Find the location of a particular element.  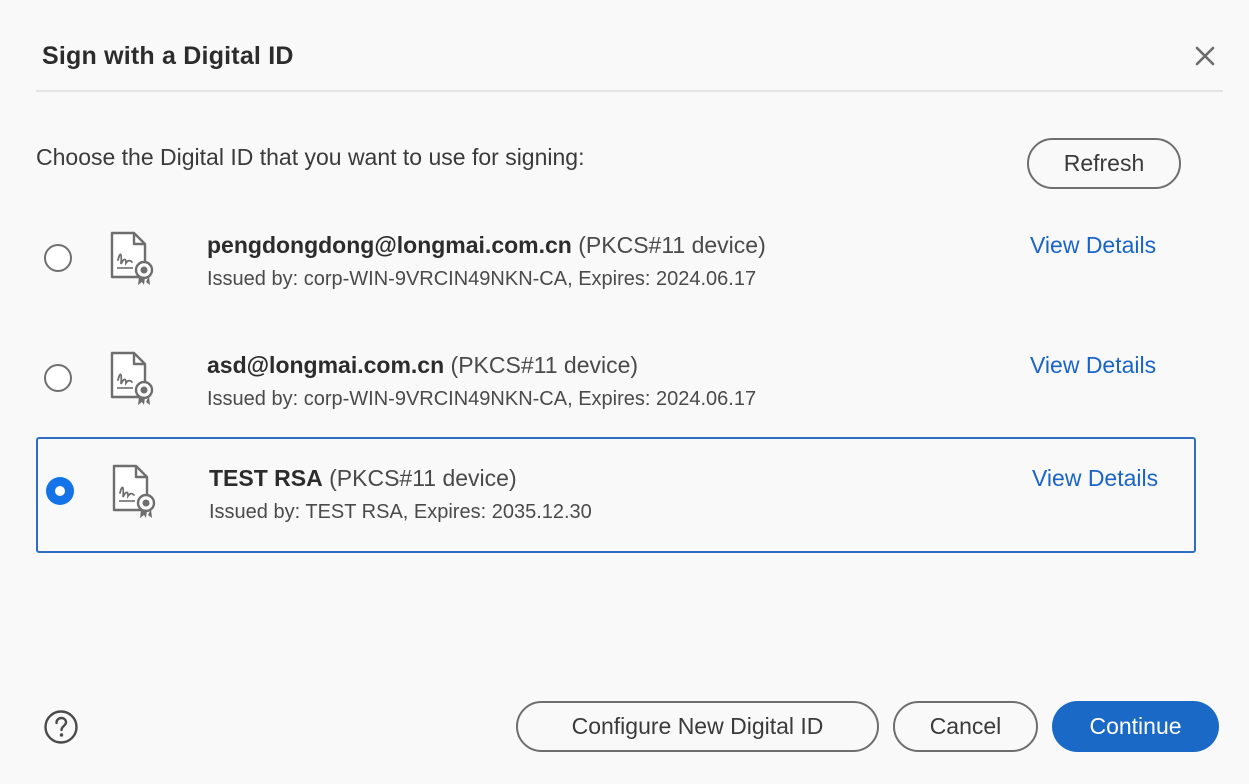

digital-id-title: asd@longmai.com.cn (PKCS#11 device) is located at coordinates (422, 365).